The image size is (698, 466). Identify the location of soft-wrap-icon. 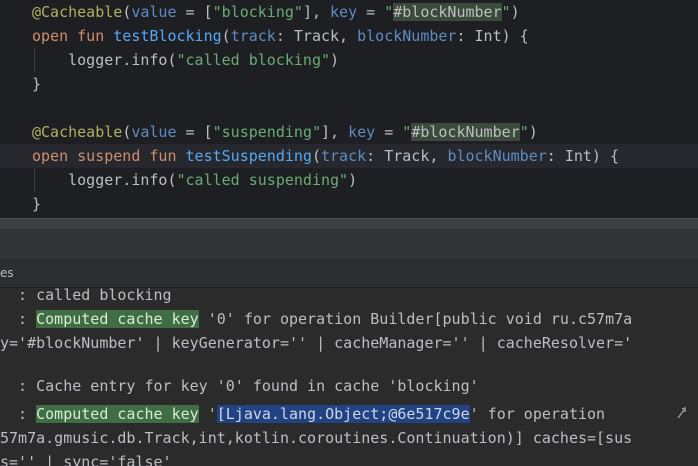
(681, 413).